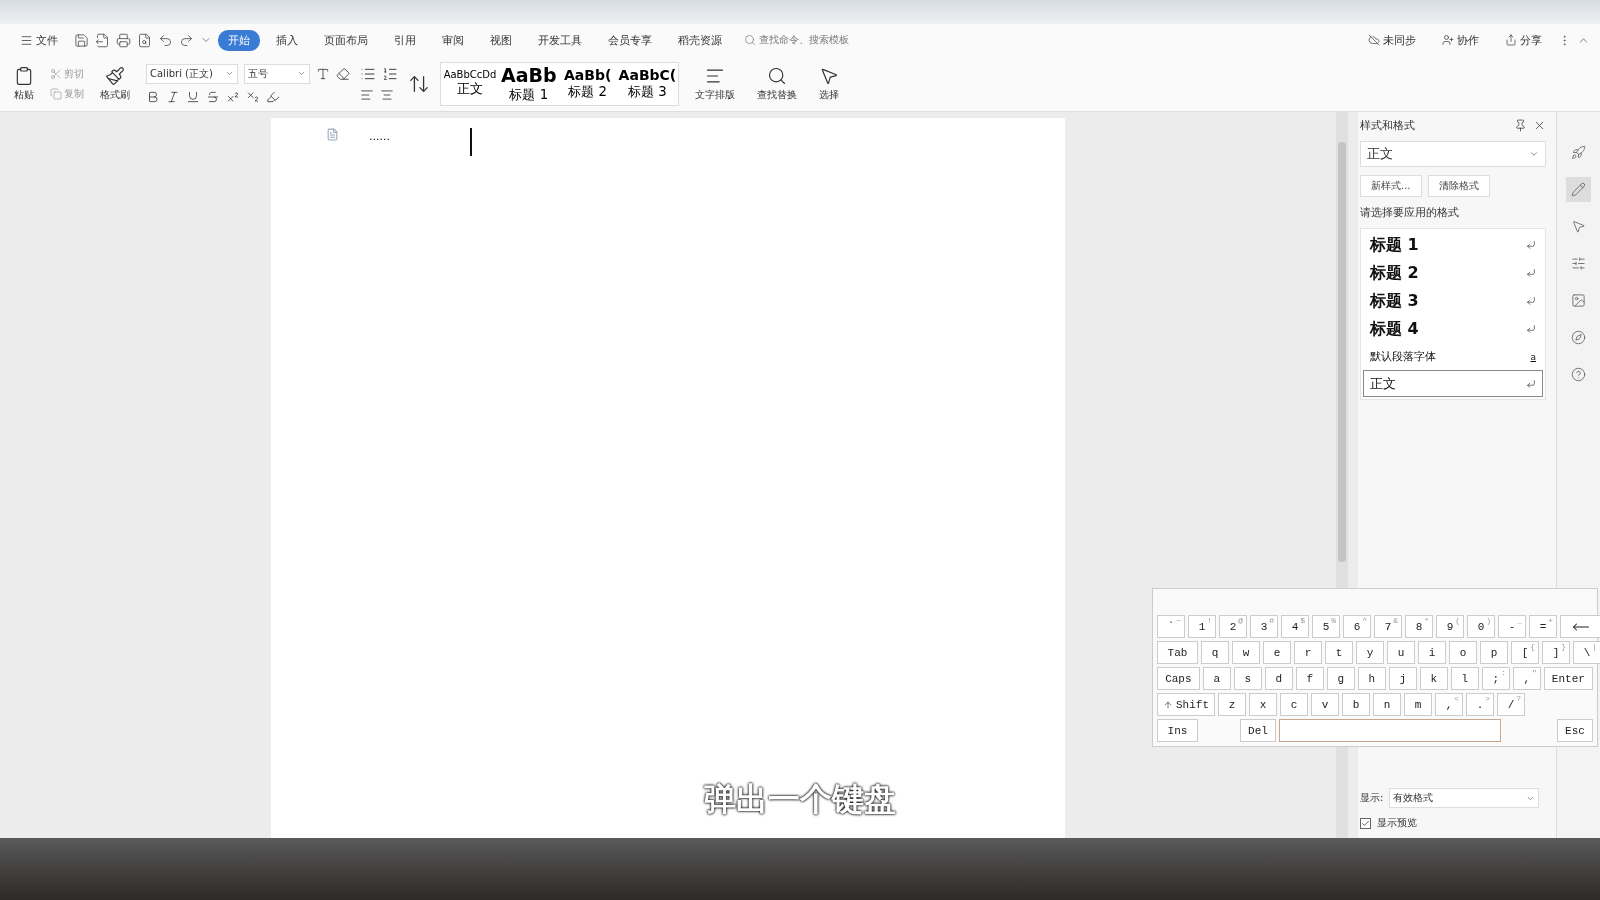  Describe the element at coordinates (1568, 678) in the screenshot. I see `keyboard-key: Enter` at that location.